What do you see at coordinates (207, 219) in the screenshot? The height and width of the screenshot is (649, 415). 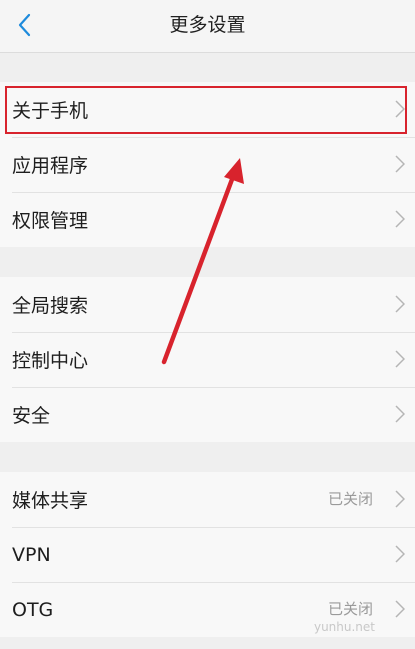 I see `row-permissions: 权限管理` at bounding box center [207, 219].